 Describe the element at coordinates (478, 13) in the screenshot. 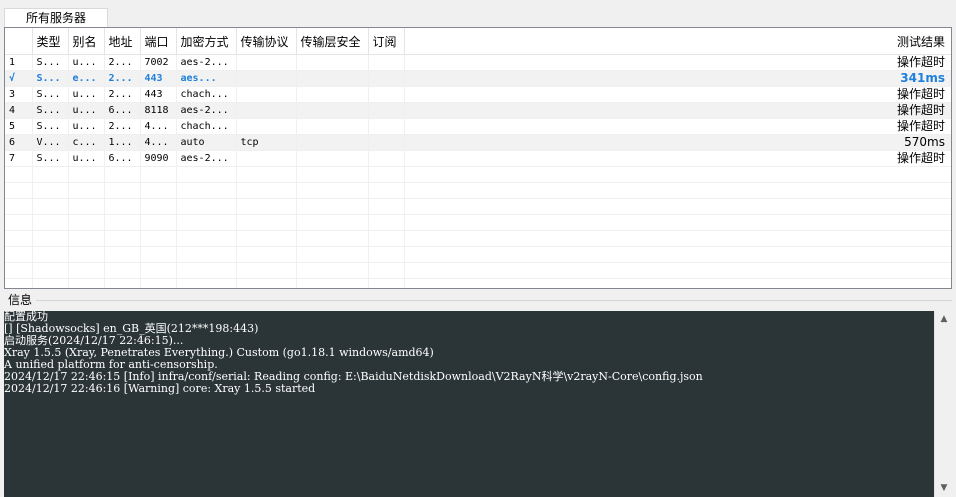

I see `tab-strip: 所有服务器` at that location.